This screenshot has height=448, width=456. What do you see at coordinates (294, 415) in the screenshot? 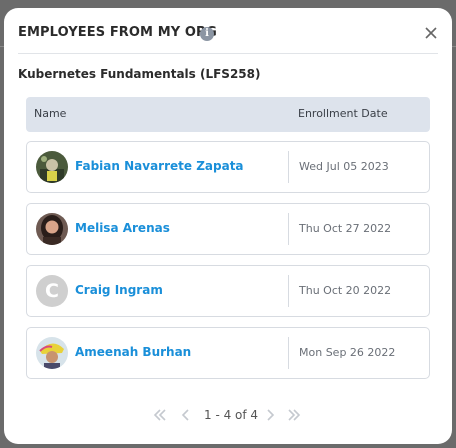
I see `double-chevron-right-icon` at bounding box center [294, 415].